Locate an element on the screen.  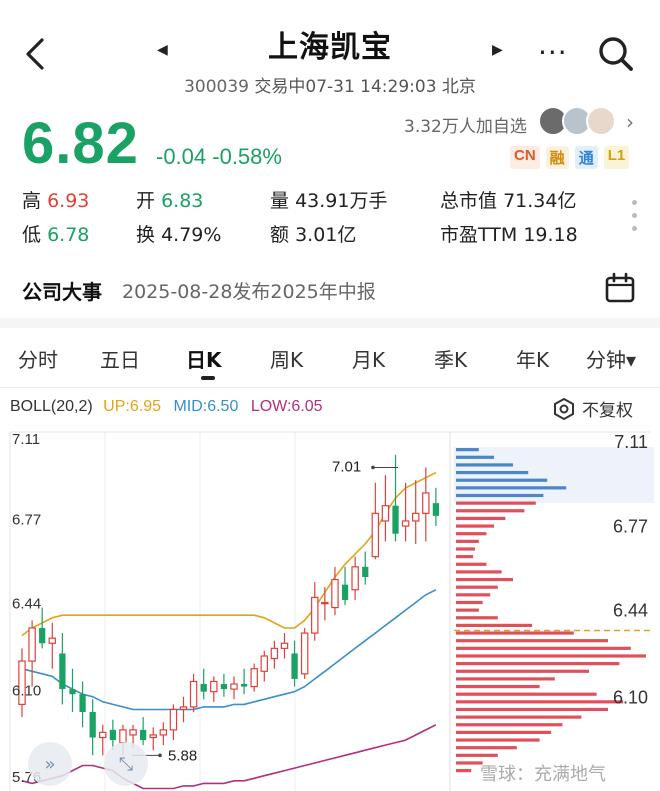
boll-up-value: UP:6.95 is located at coordinates (132, 406).